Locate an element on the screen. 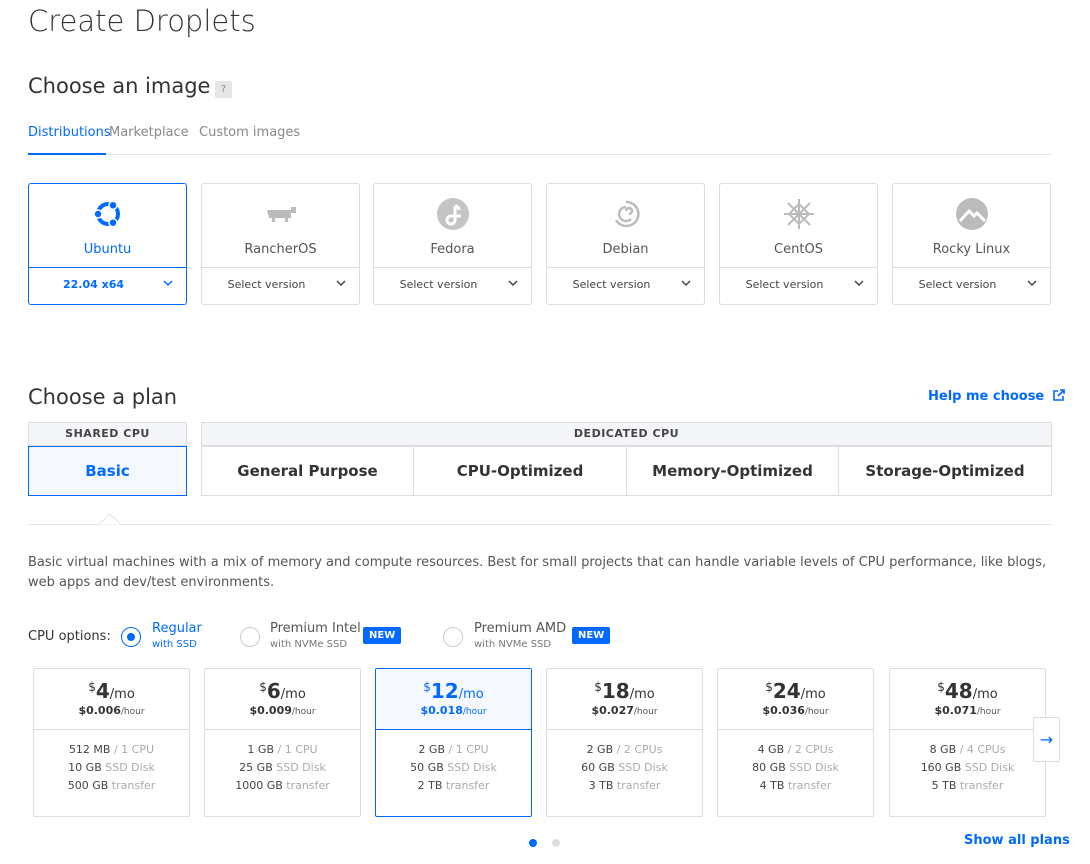 This screenshot has height=864, width=1090. spec-disk-row: 60 GB SSD Disk is located at coordinates (624, 768).